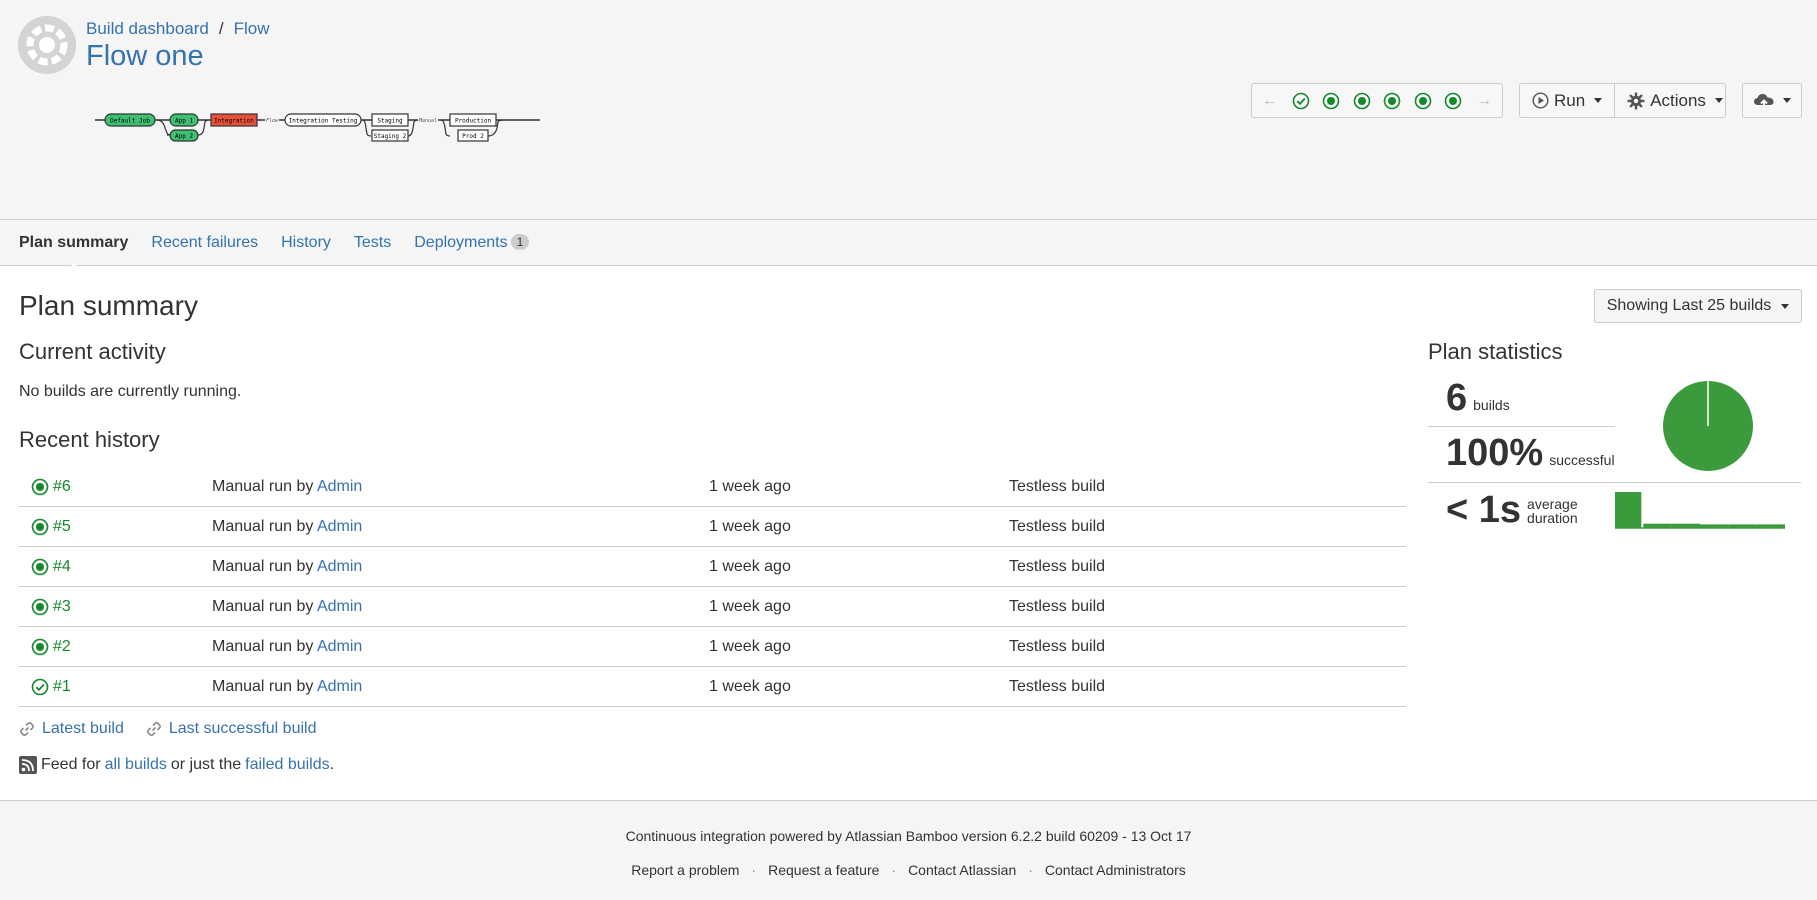  What do you see at coordinates (147, 29) in the screenshot?
I see `breadcrumb-build-dashboard: Build dashboard` at bounding box center [147, 29].